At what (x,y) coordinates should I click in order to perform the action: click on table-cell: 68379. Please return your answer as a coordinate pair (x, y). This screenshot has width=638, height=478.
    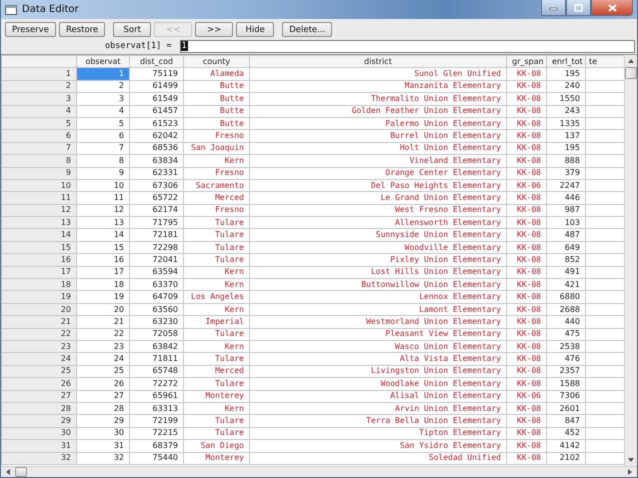
    Looking at the image, I should click on (157, 446).